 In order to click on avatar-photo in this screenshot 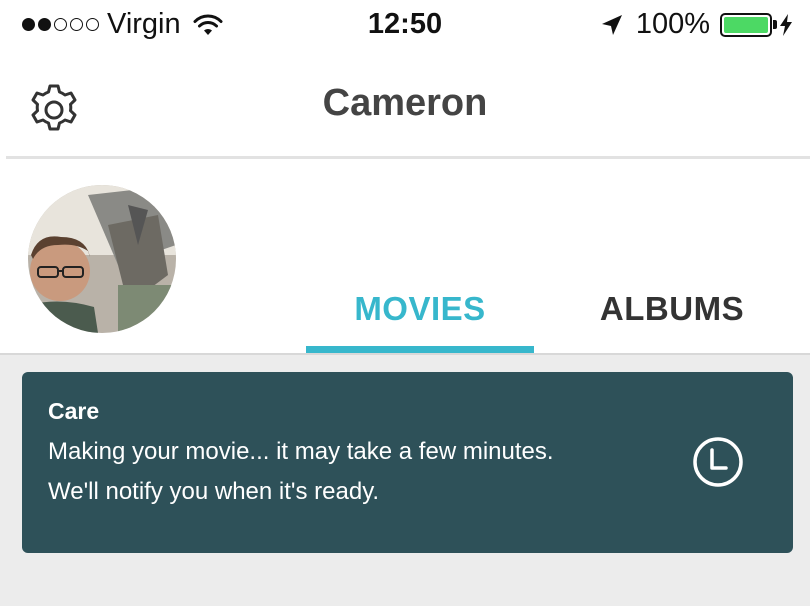, I will do `click(102, 259)`.